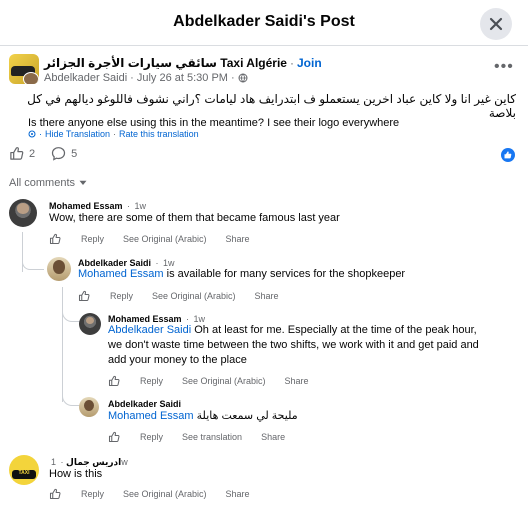 This screenshot has height=512, width=528. What do you see at coordinates (58, 153) in the screenshot?
I see `comment-bubble-icon` at bounding box center [58, 153].